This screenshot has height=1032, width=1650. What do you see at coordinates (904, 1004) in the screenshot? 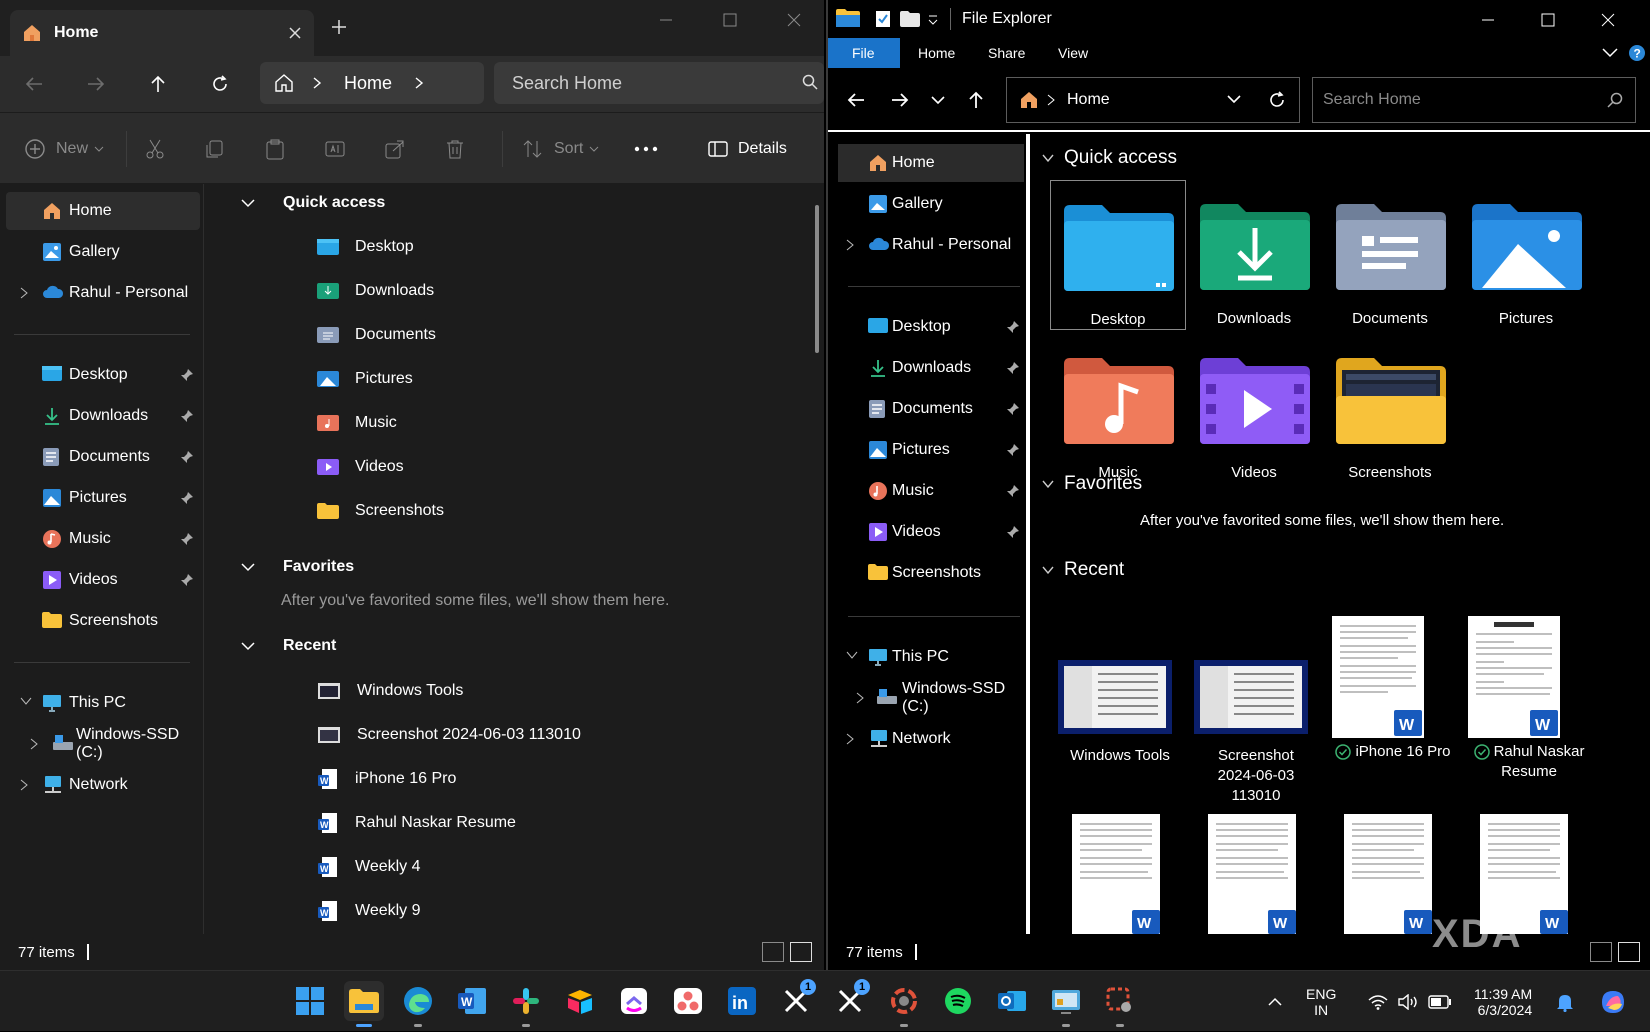
I see `taskbar-tool` at bounding box center [904, 1004].